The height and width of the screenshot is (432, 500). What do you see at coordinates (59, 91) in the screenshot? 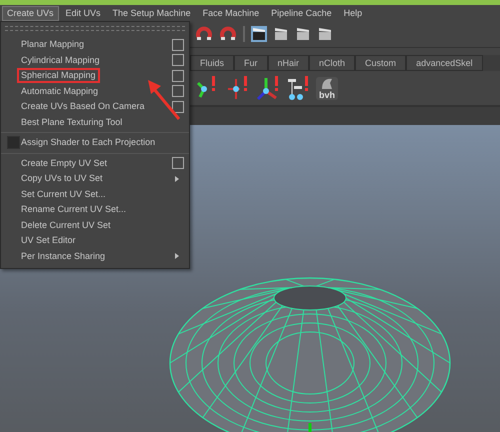
I see `menu-item: Automatic Mapping` at bounding box center [59, 91].